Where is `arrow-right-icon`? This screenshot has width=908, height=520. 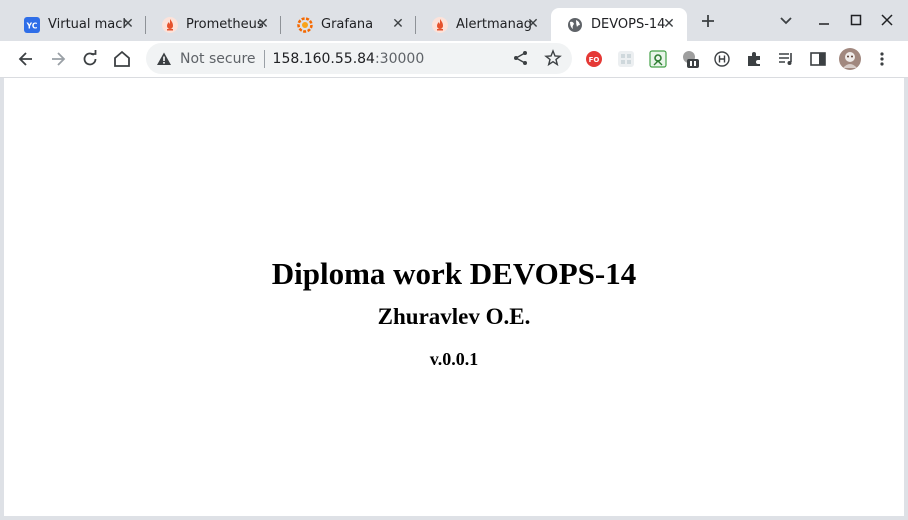
arrow-right-icon is located at coordinates (59, 59).